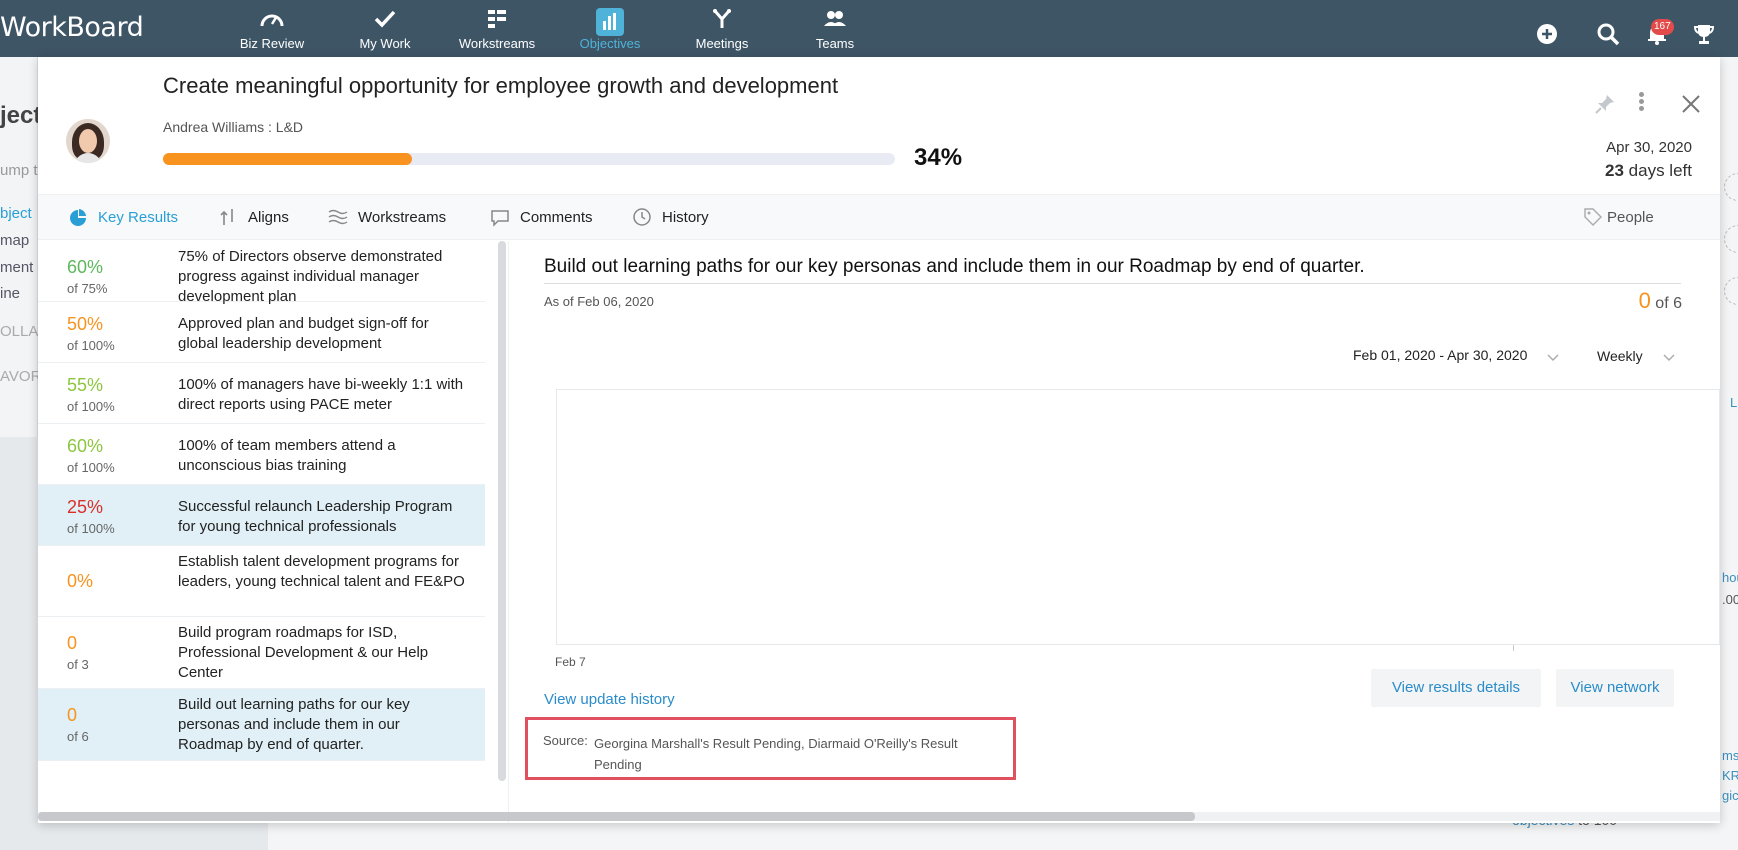  I want to click on days-left-text: days left, so click(1657, 170).